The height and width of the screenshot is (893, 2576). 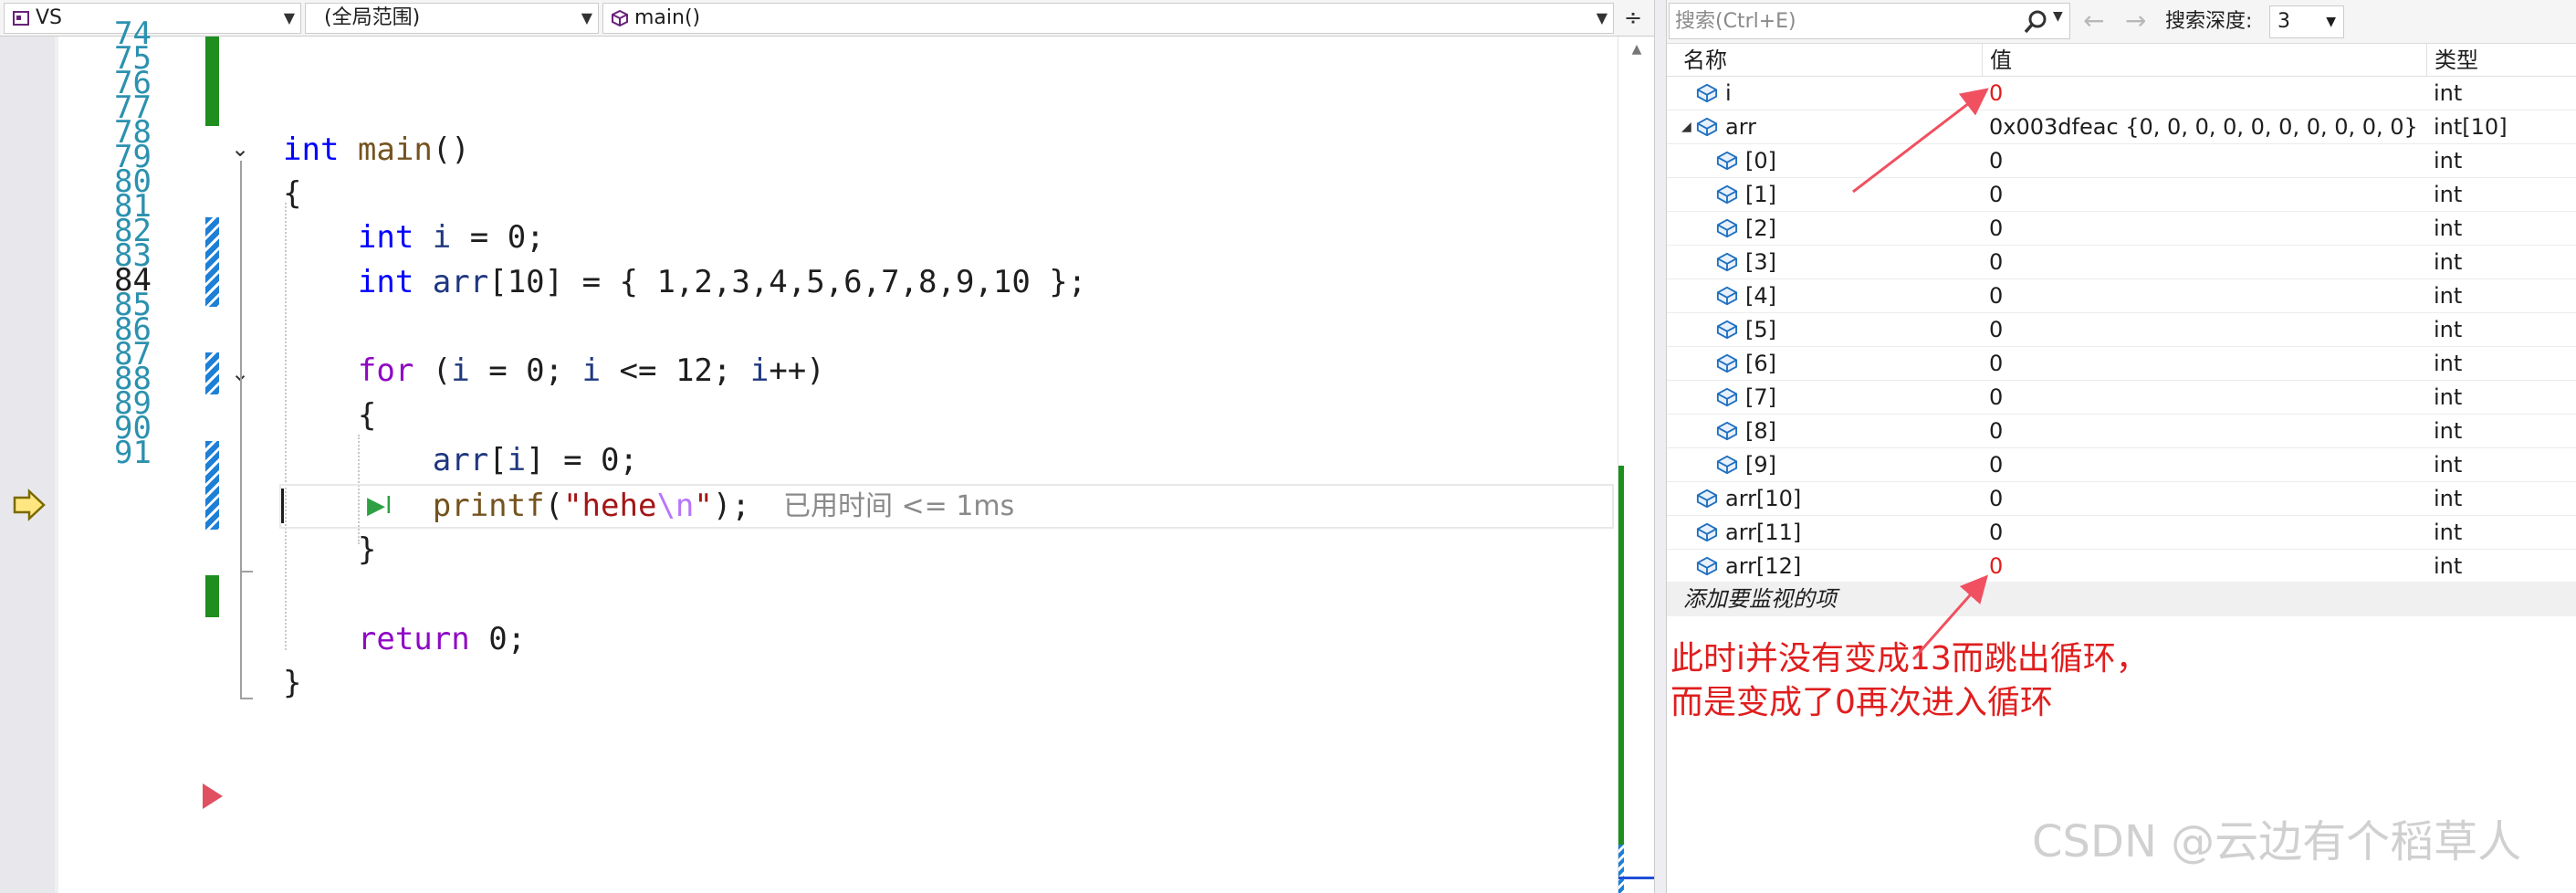 I want to click on back-arrow-icon: ←, so click(x=2093, y=21).